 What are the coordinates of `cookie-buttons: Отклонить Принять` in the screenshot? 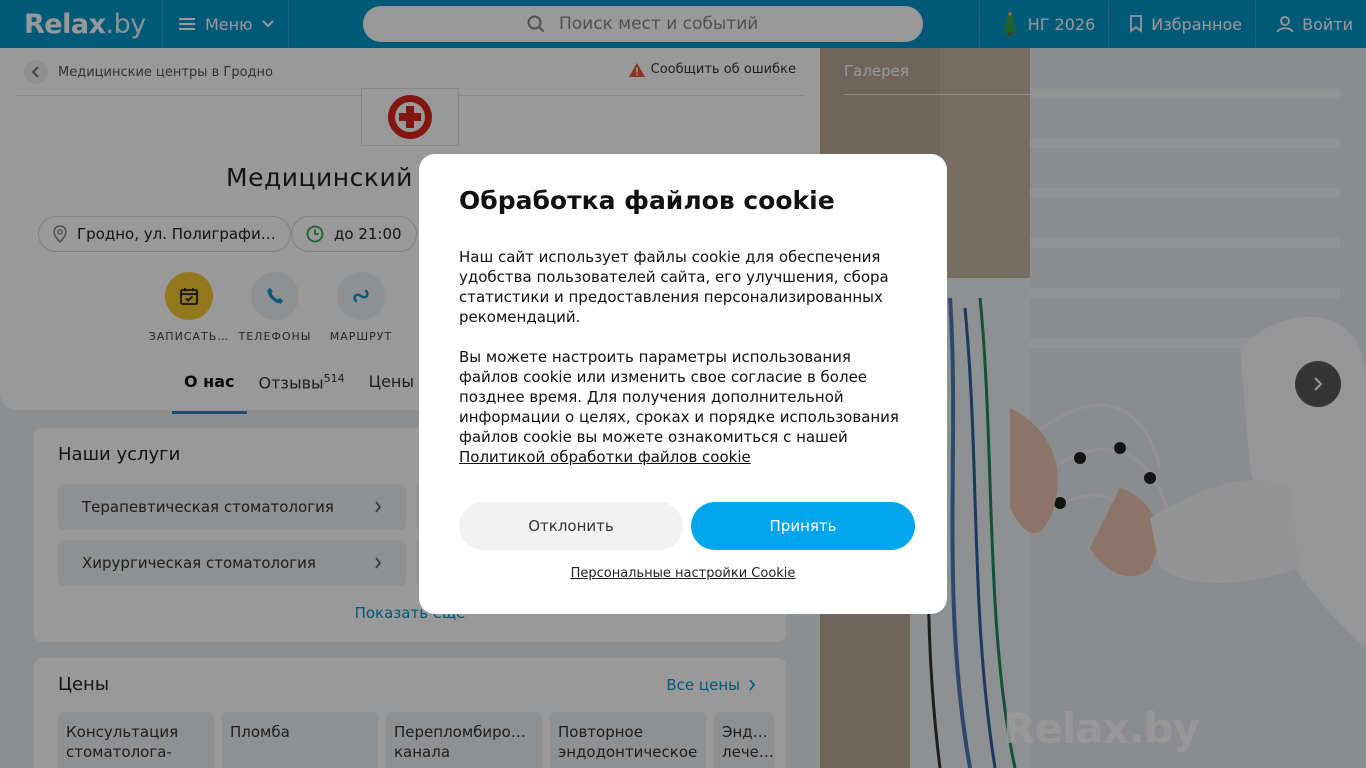 It's located at (687, 526).